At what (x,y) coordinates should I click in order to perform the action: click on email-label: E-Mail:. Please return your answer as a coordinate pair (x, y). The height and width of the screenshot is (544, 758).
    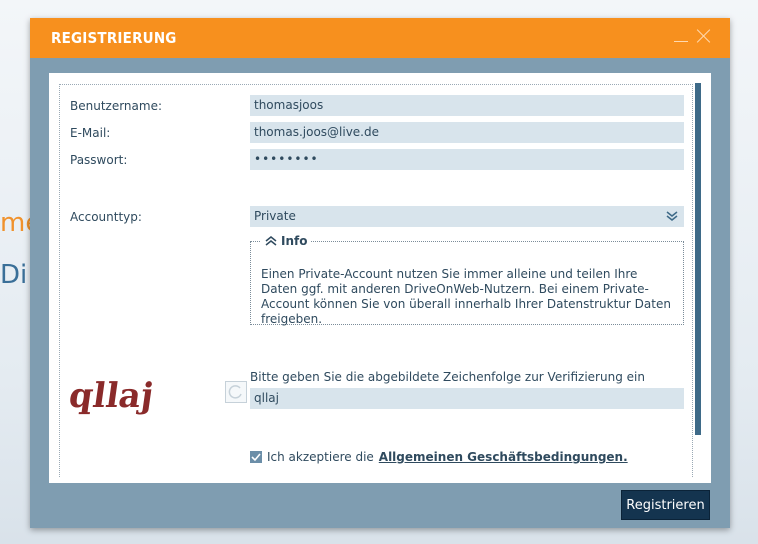
    Looking at the image, I should click on (90, 133).